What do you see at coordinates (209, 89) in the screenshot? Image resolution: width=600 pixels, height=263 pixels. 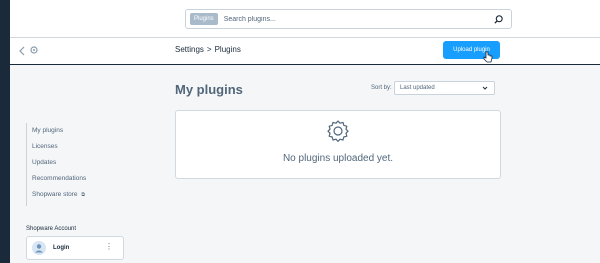 I see `page-title: My plugins` at bounding box center [209, 89].